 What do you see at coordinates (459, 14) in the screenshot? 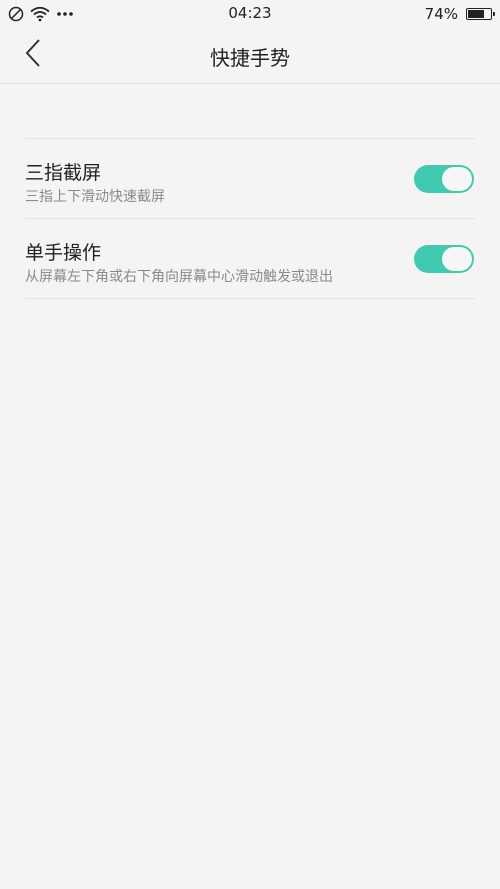
I see `status-icons-right: 74%` at bounding box center [459, 14].